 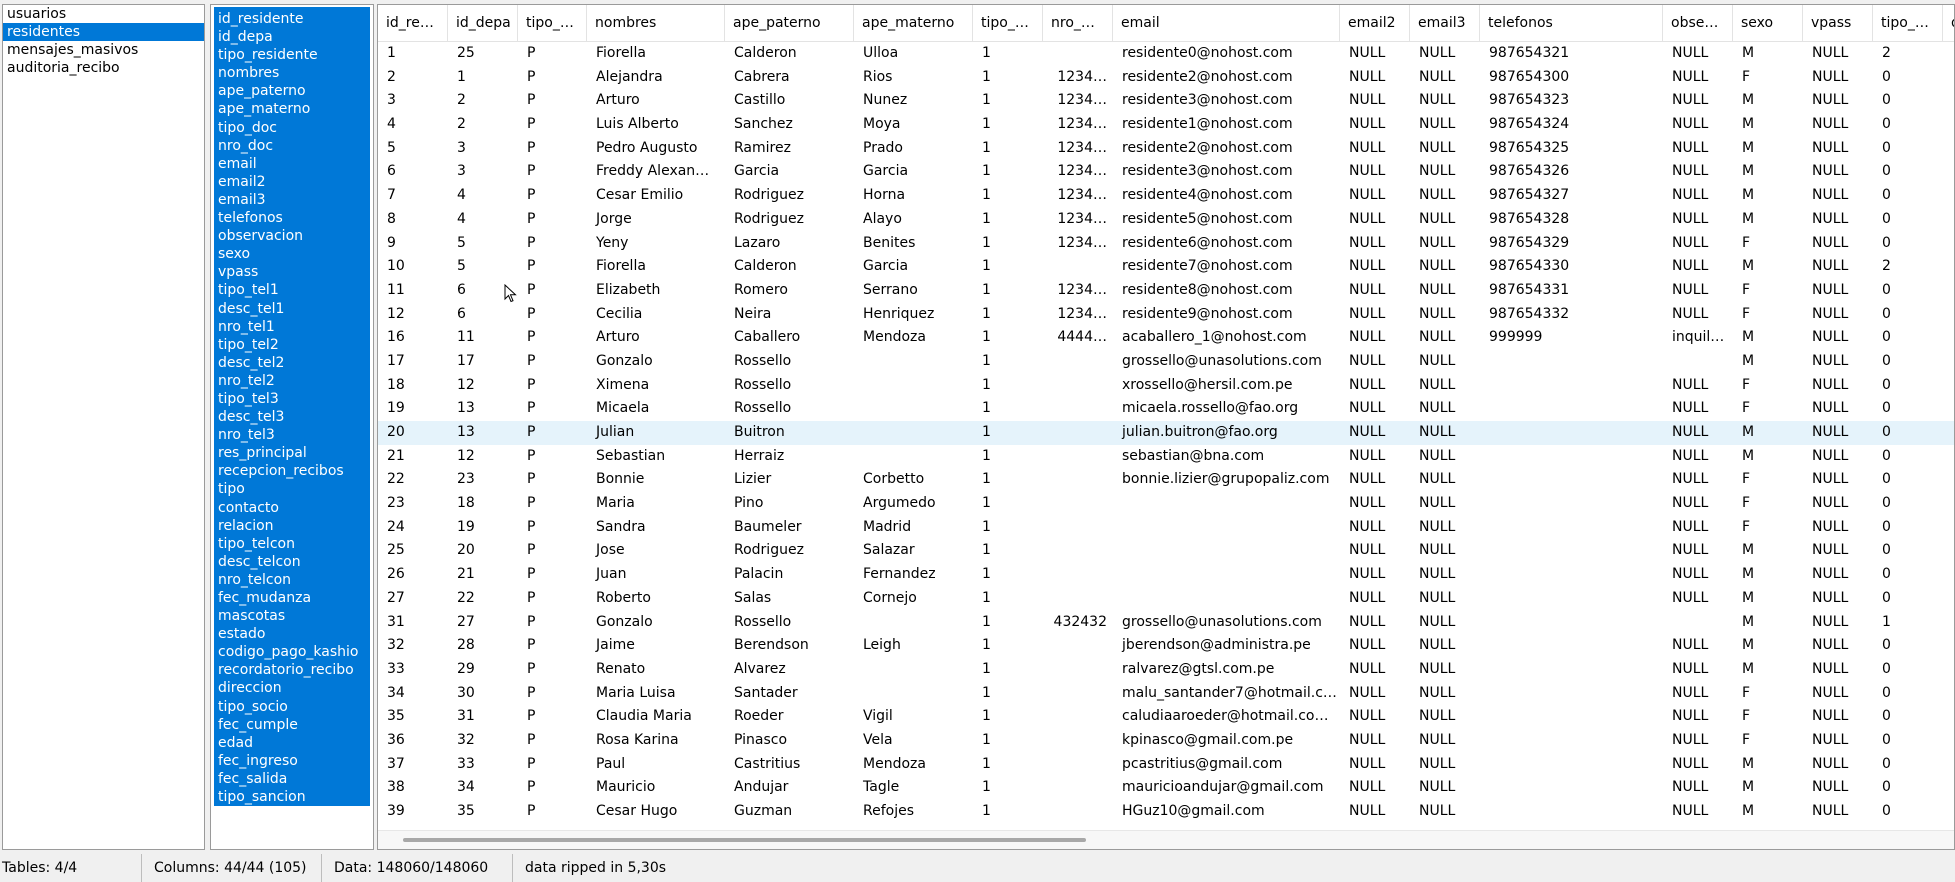 What do you see at coordinates (913, 172) in the screenshot?
I see `table-cell: Garcia` at bounding box center [913, 172].